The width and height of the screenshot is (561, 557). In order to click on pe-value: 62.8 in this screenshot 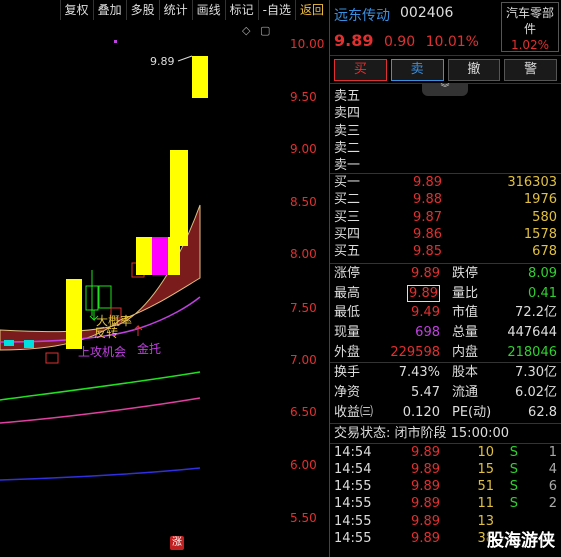, I will do `click(542, 412)`.